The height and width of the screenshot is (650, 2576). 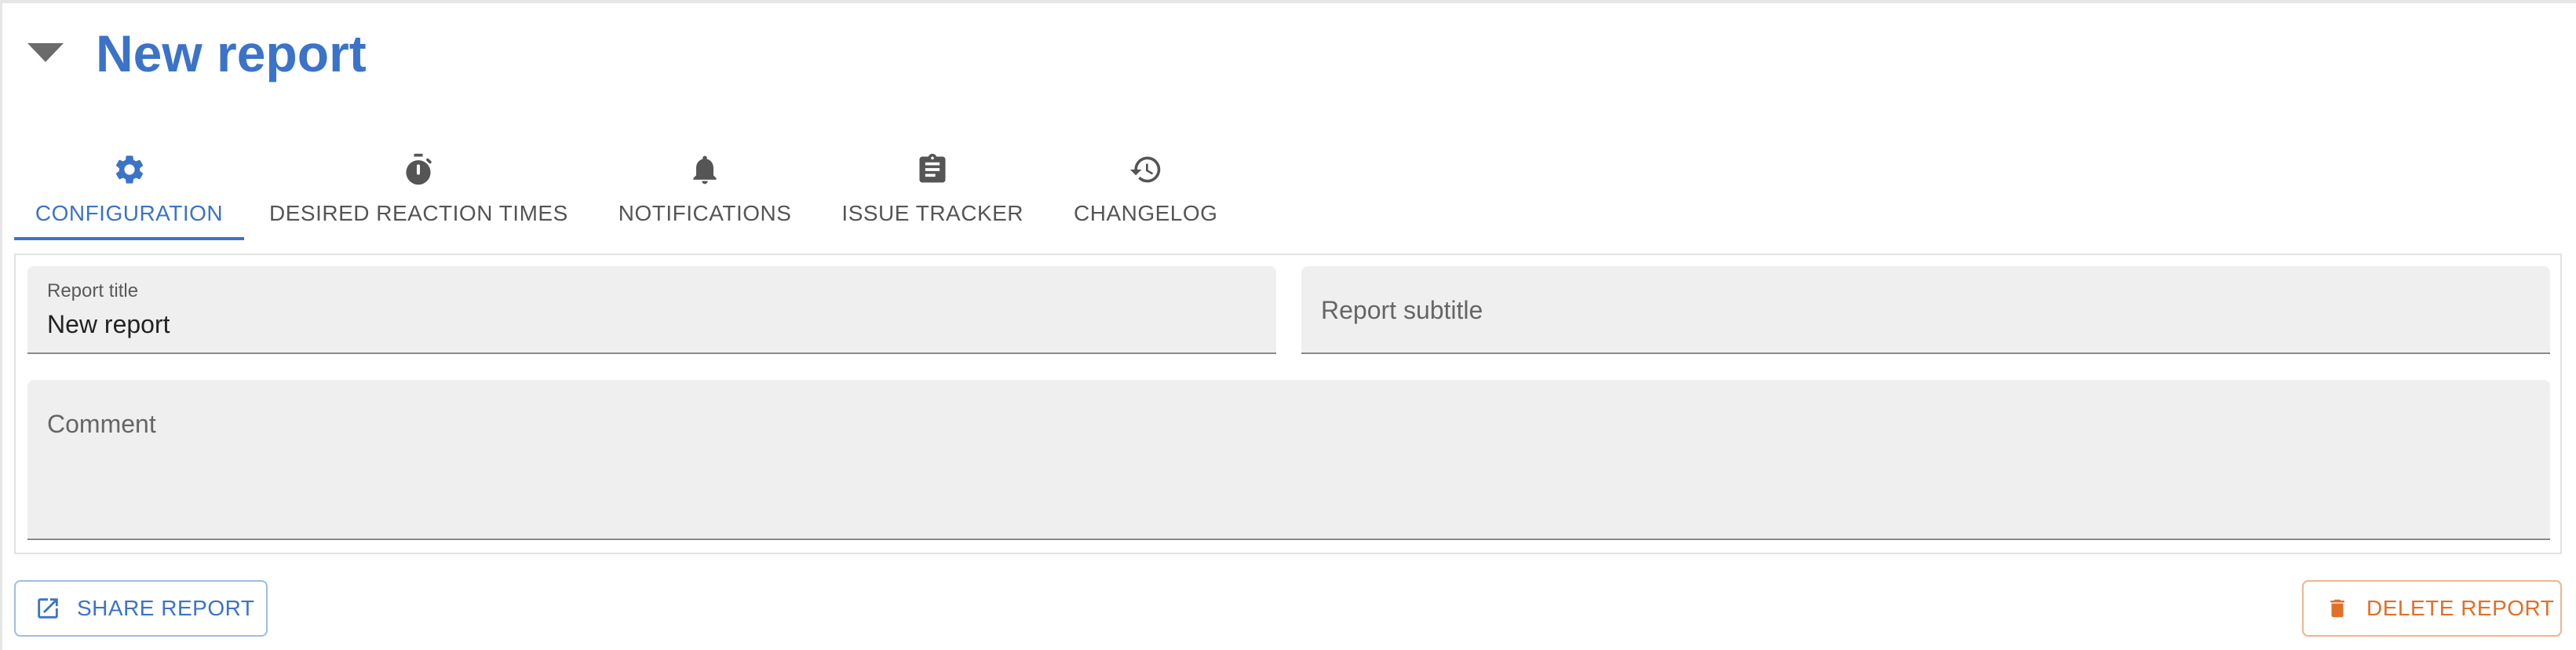 I want to click on top-border, so click(x=1288, y=1).